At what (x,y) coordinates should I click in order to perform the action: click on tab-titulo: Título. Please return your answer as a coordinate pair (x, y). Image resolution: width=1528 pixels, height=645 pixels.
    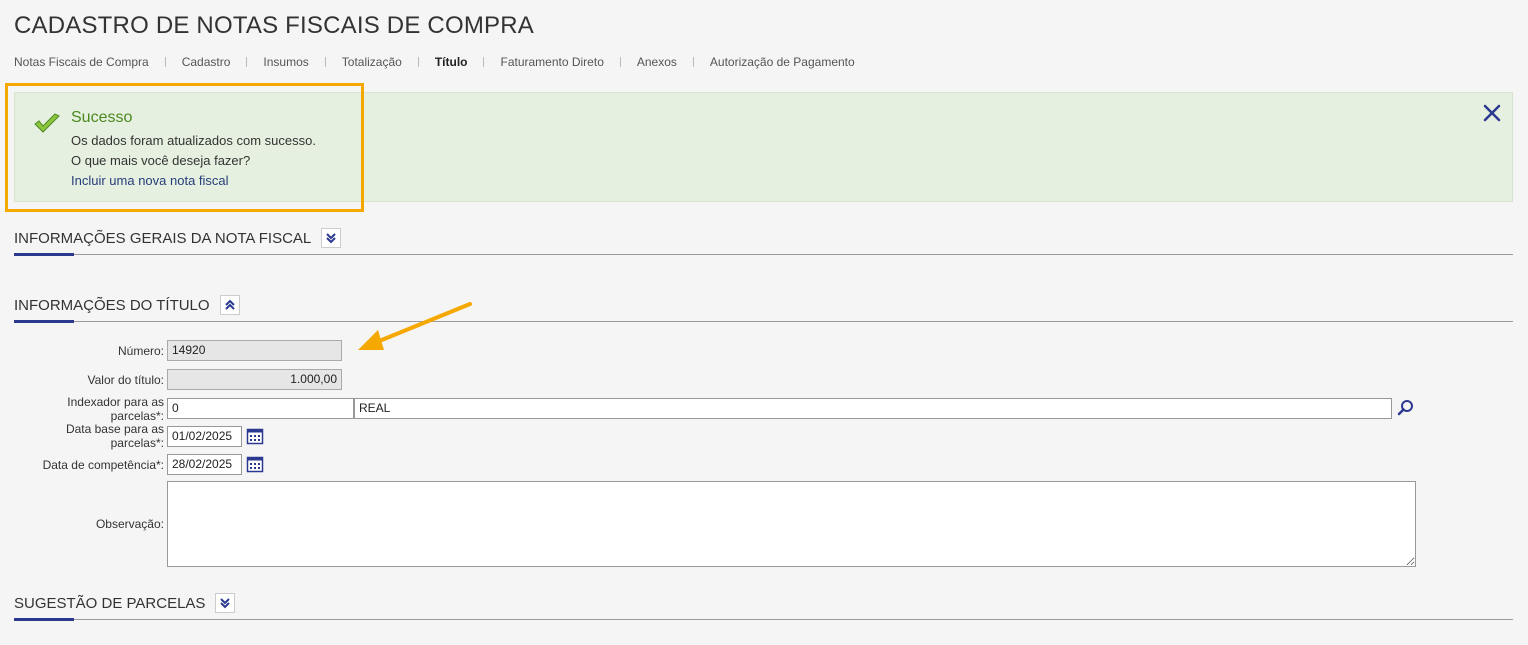
    Looking at the image, I should click on (451, 62).